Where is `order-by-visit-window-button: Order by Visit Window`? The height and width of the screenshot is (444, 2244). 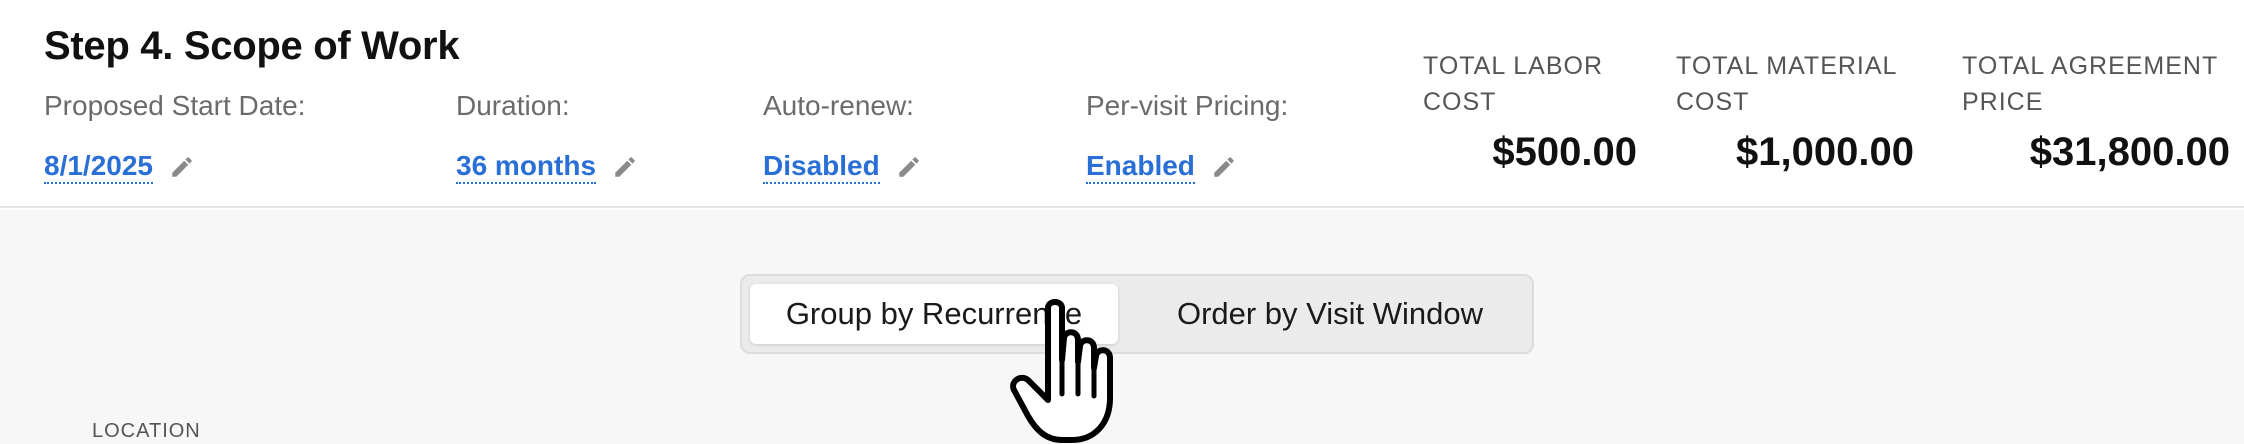 order-by-visit-window-button: Order by Visit Window is located at coordinates (1330, 314).